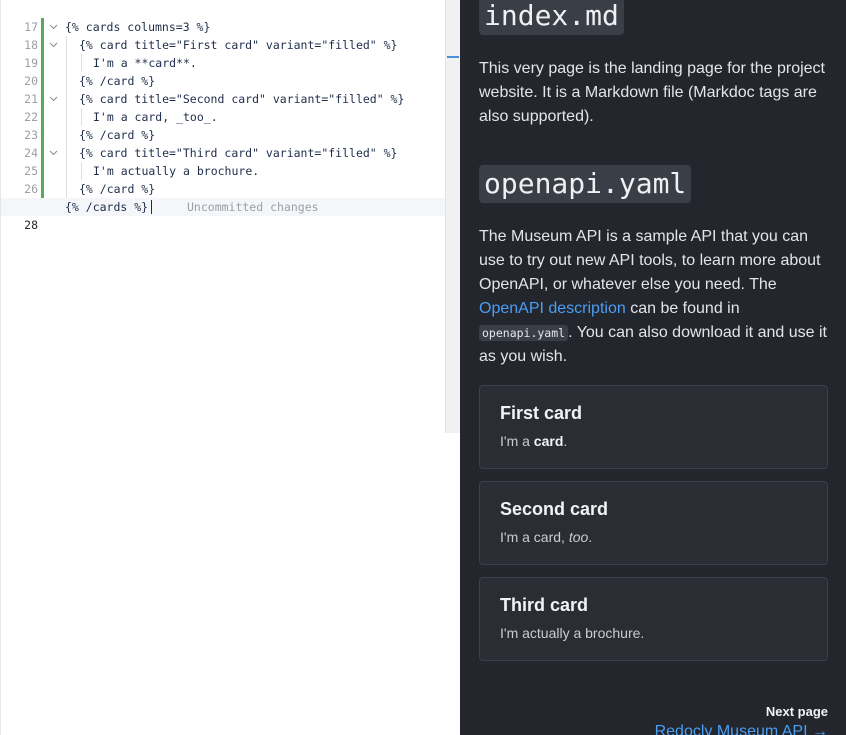  I want to click on card-body-bold: card, so click(548, 441).